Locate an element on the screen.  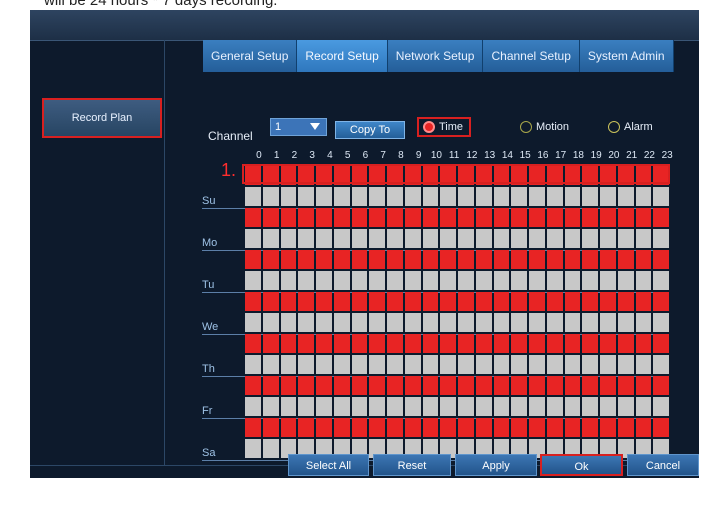
select-all-button: Select All is located at coordinates (328, 465).